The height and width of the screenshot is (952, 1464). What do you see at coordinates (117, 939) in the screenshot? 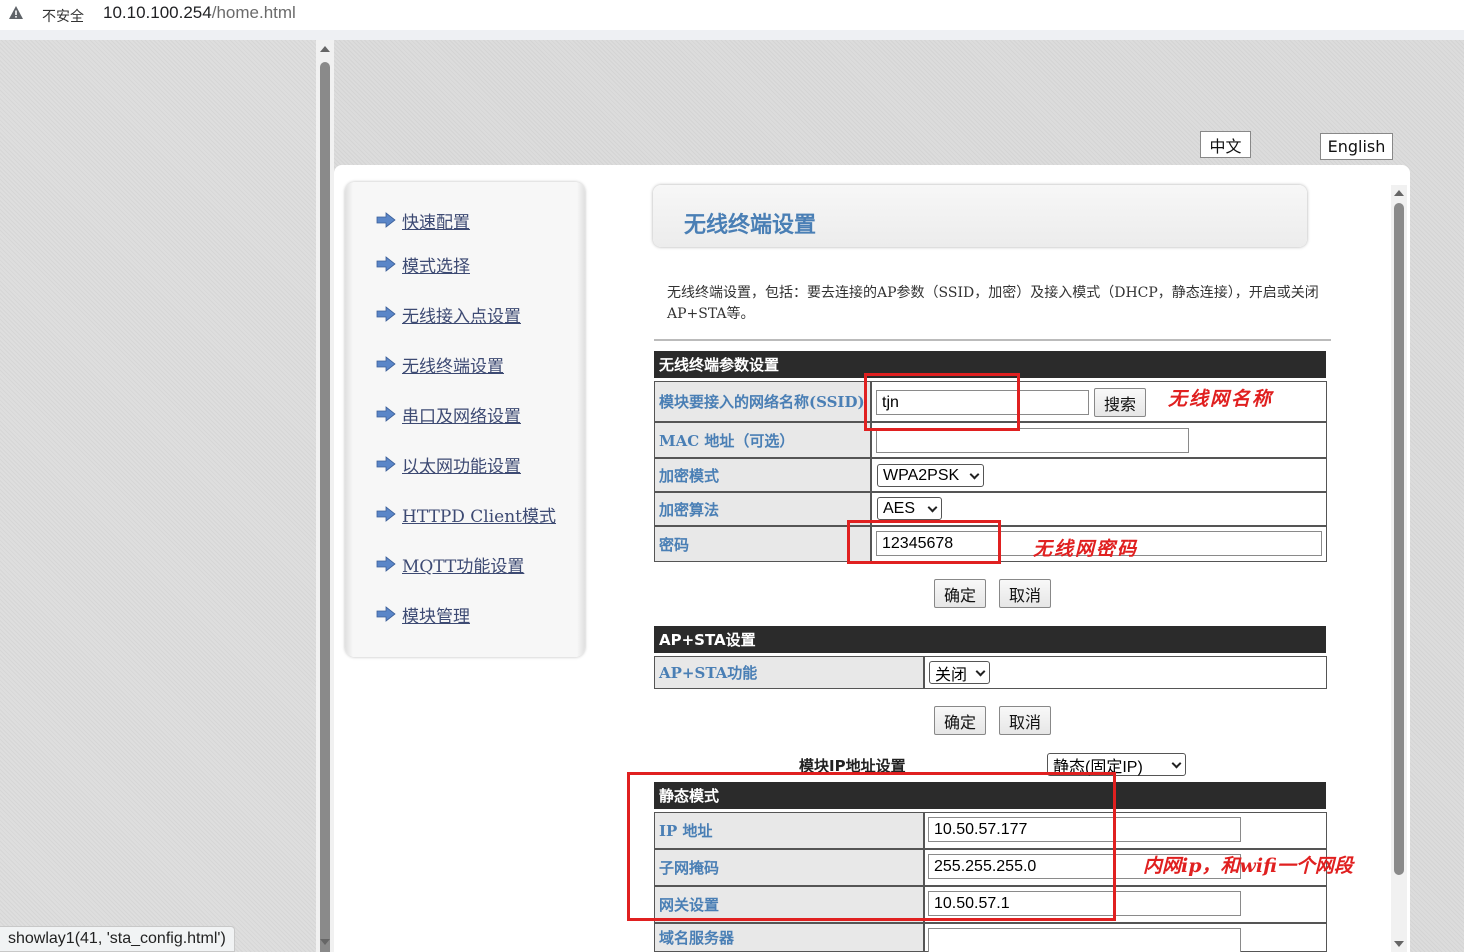
I see `status-bar: showlay1(41, 'sta_config.html')` at bounding box center [117, 939].